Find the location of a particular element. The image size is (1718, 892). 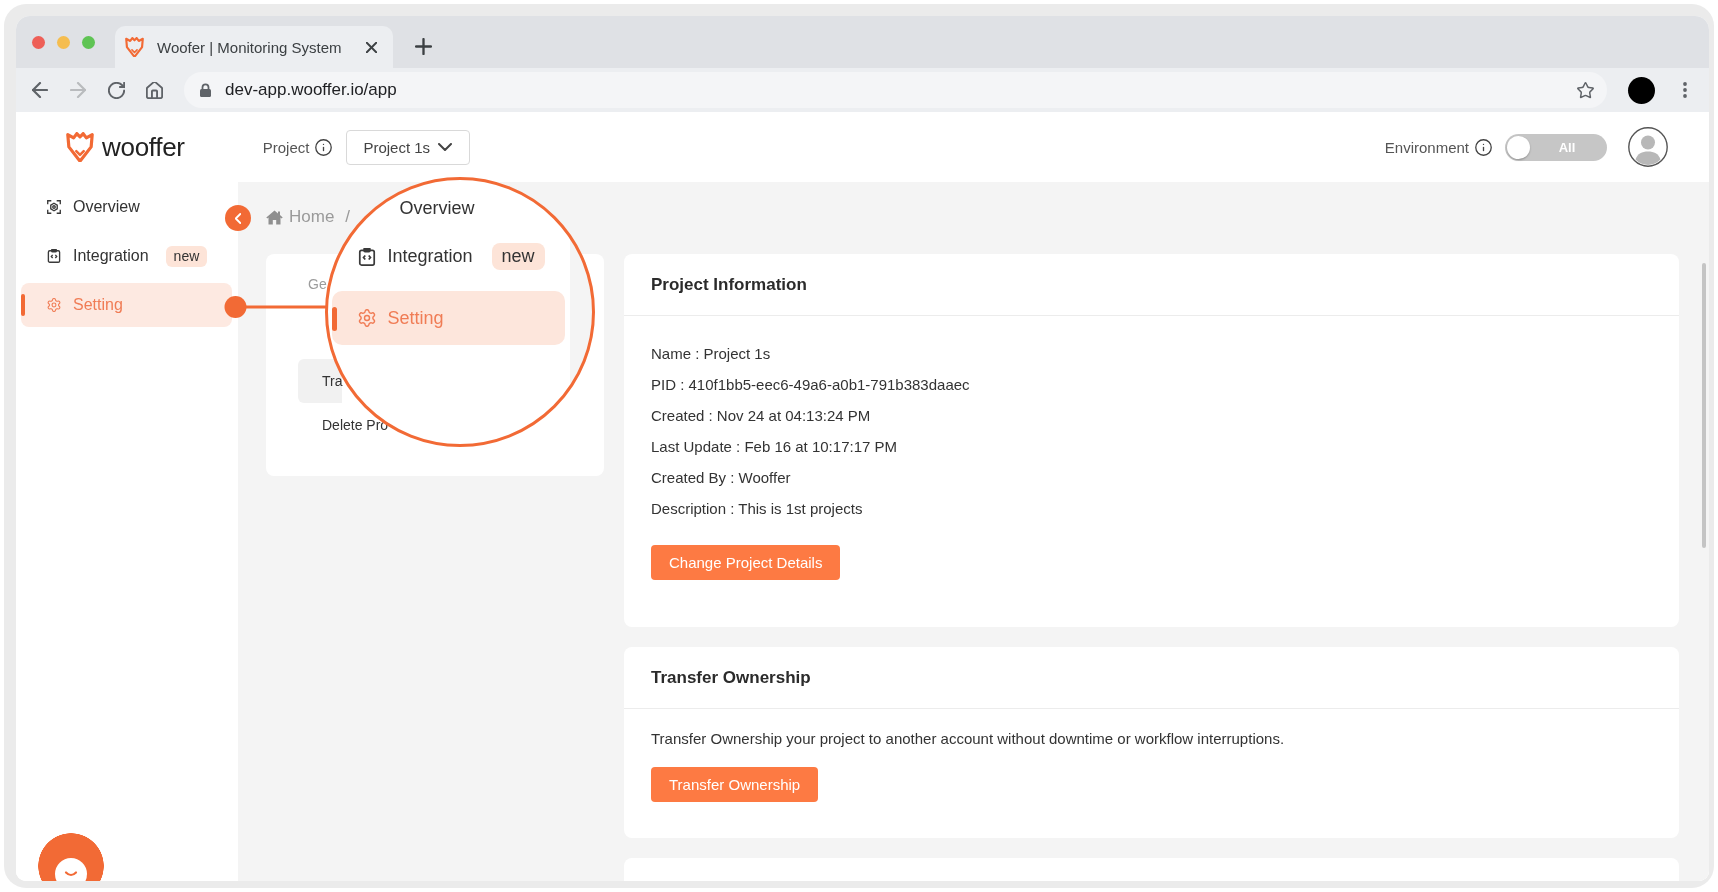

avatar-icon is located at coordinates (1648, 147).